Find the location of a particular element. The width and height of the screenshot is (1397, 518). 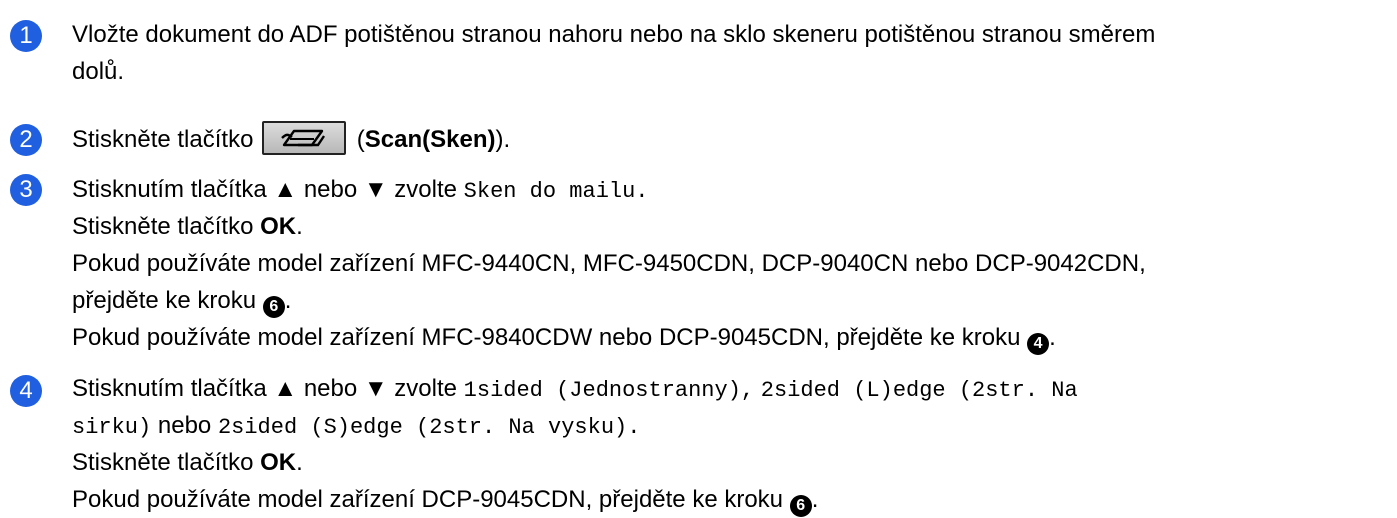

step-number-badge: 4 is located at coordinates (26, 391).